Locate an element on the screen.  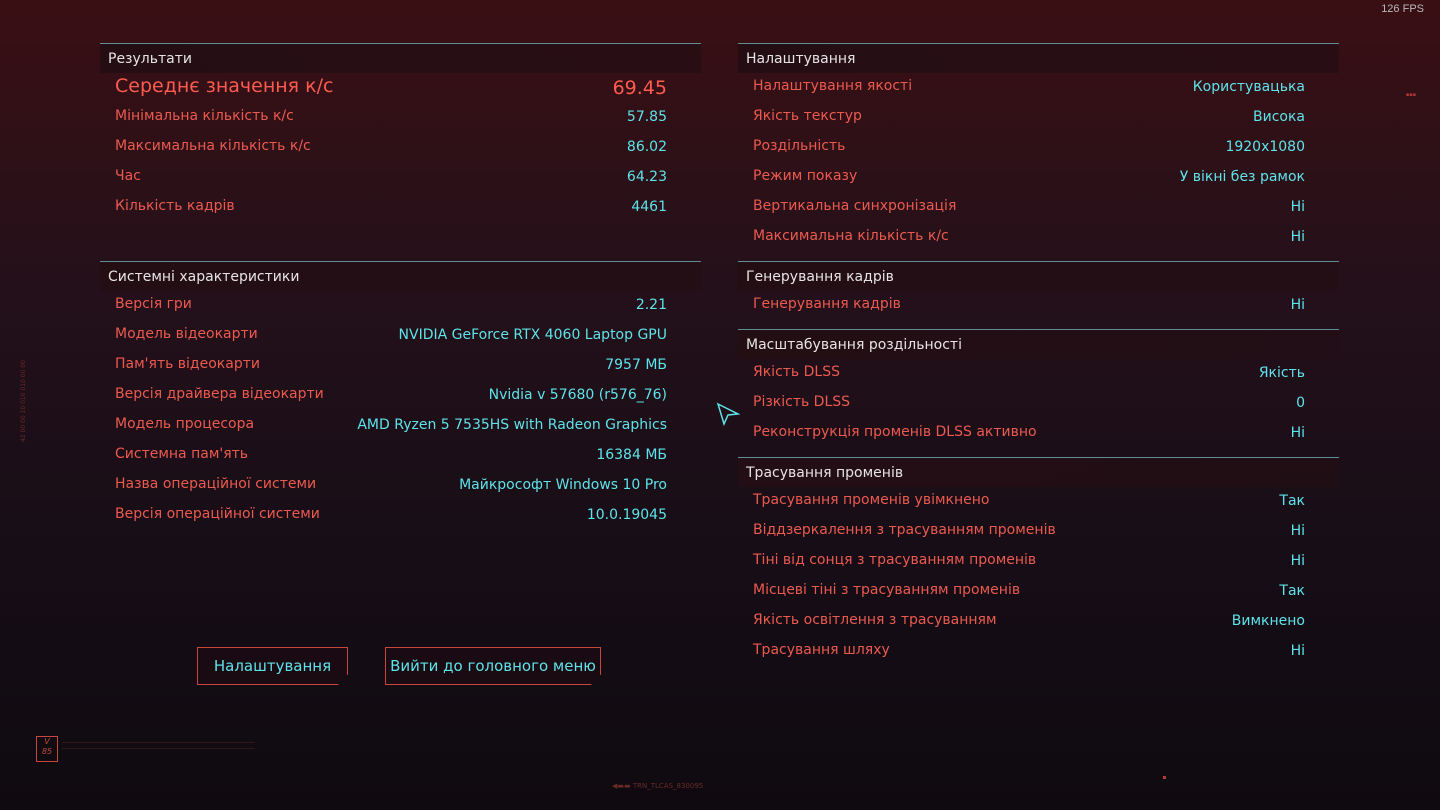
avg-fps-label: Середнє значення к/с is located at coordinates (224, 86).